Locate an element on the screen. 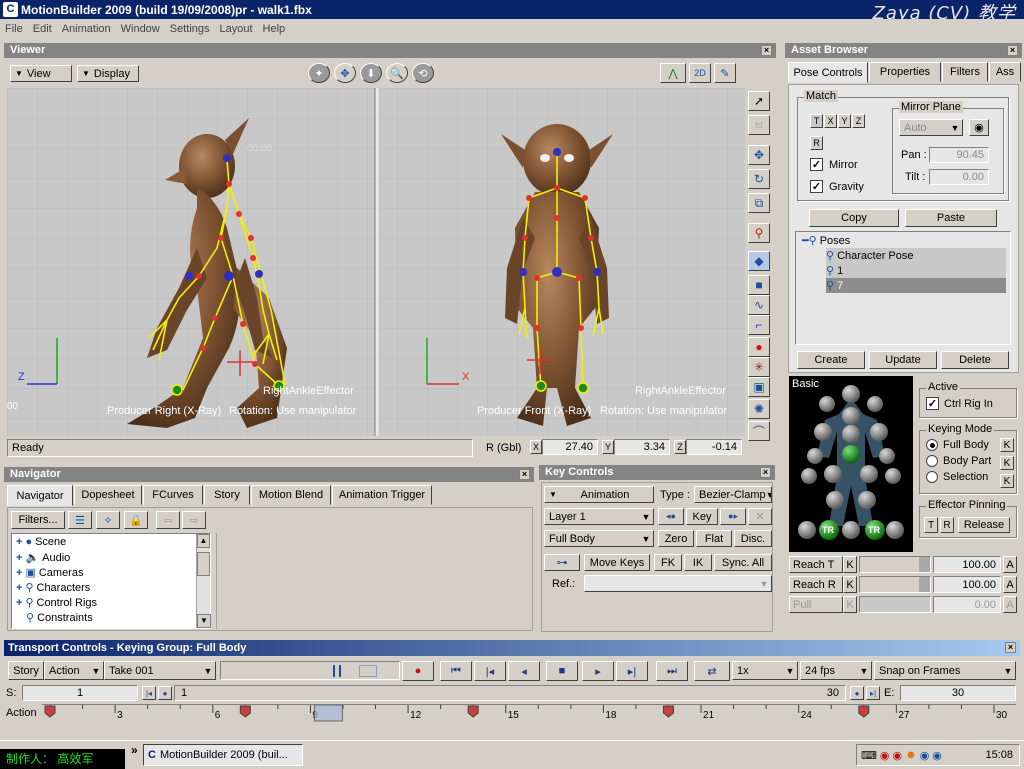 The height and width of the screenshot is (769, 1024). taskbar-chevron: » is located at coordinates (134, 750).